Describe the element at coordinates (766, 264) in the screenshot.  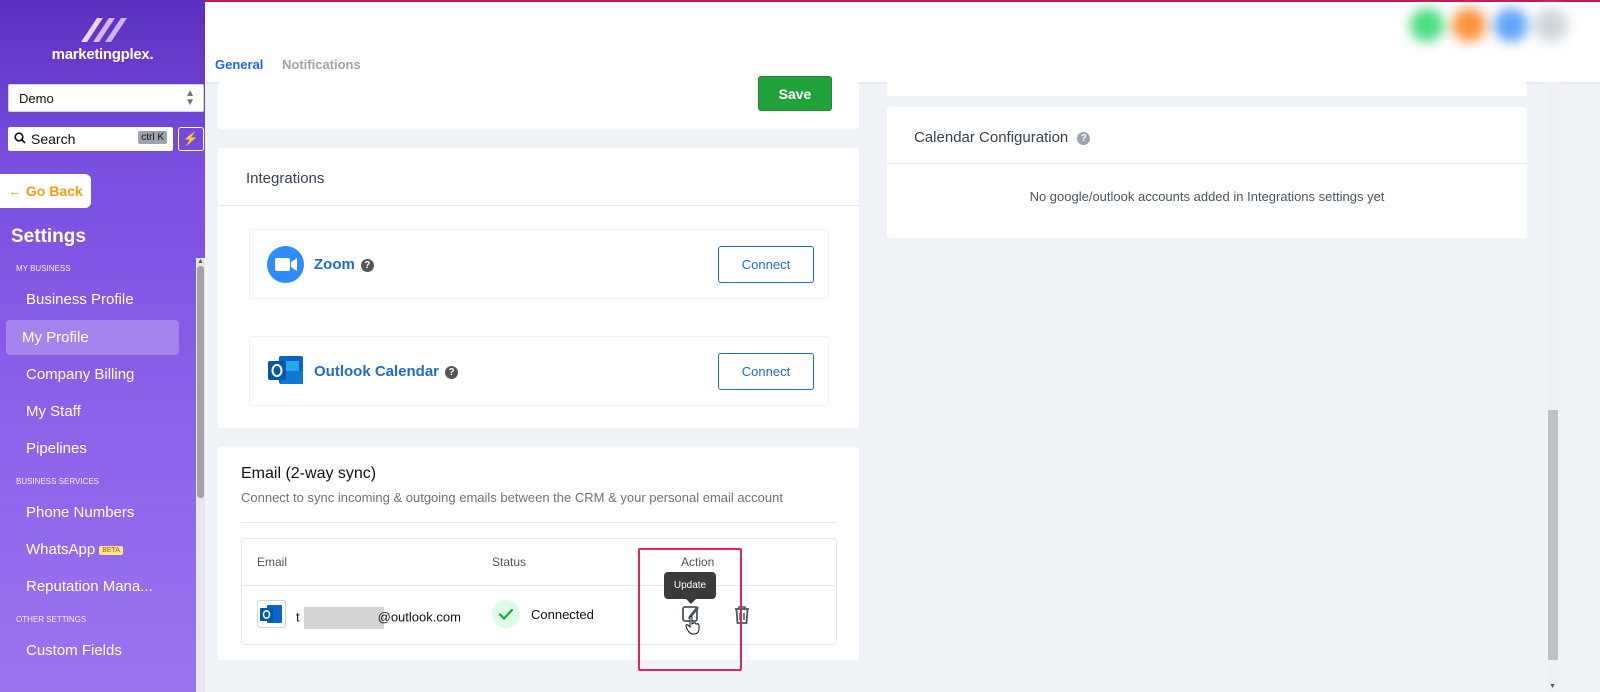
I see `zoom-connect-button: Connect` at that location.